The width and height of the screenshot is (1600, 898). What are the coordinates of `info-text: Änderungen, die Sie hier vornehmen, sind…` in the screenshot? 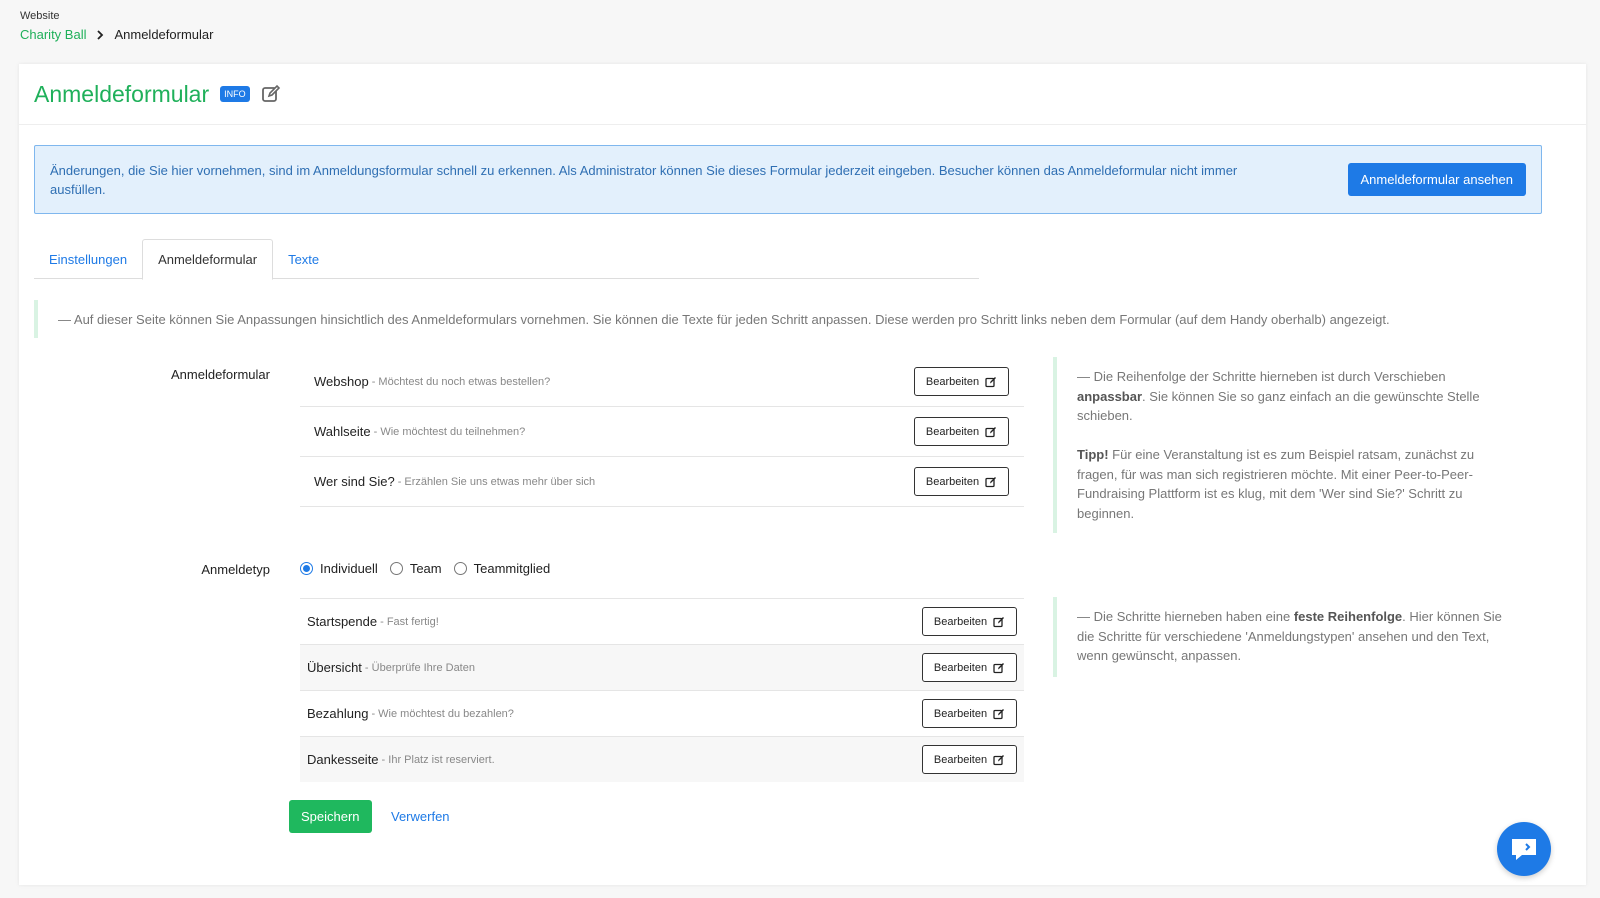 It's located at (644, 180).